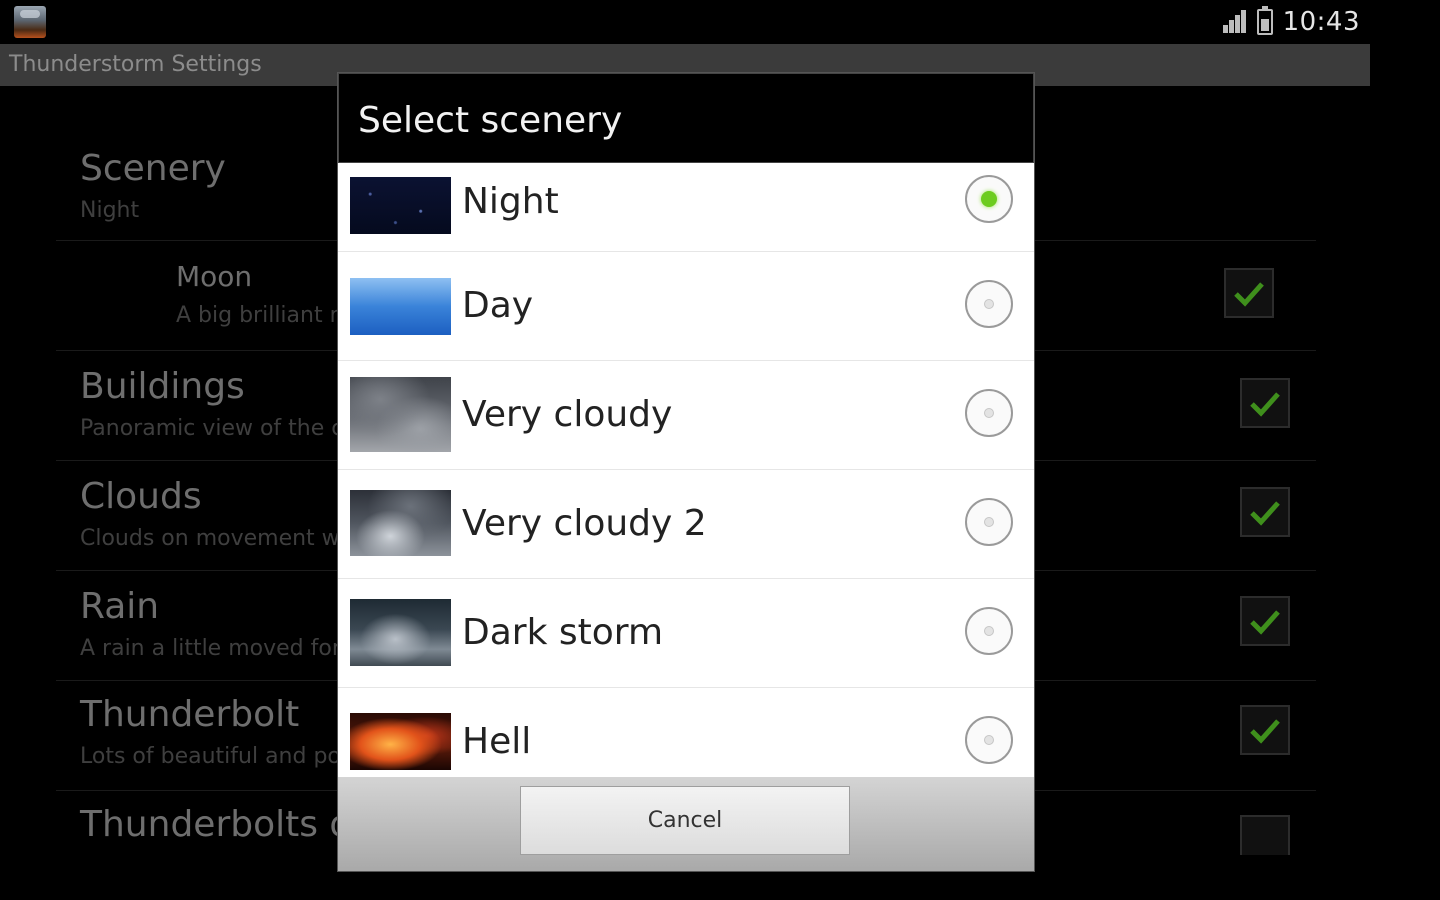  What do you see at coordinates (686, 415) in the screenshot?
I see `option-very-cloudy: Very cloudy` at bounding box center [686, 415].